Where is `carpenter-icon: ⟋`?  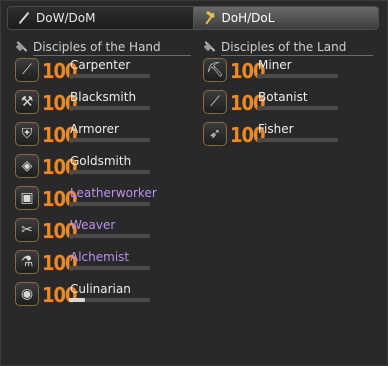
carpenter-icon: ⟋ is located at coordinates (27, 70).